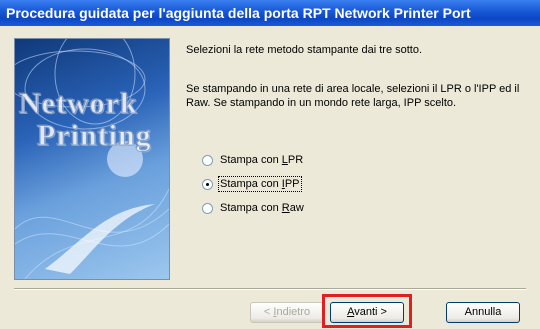 The image size is (540, 329). Describe the element at coordinates (207, 184) in the screenshot. I see `radio-ipp` at that location.